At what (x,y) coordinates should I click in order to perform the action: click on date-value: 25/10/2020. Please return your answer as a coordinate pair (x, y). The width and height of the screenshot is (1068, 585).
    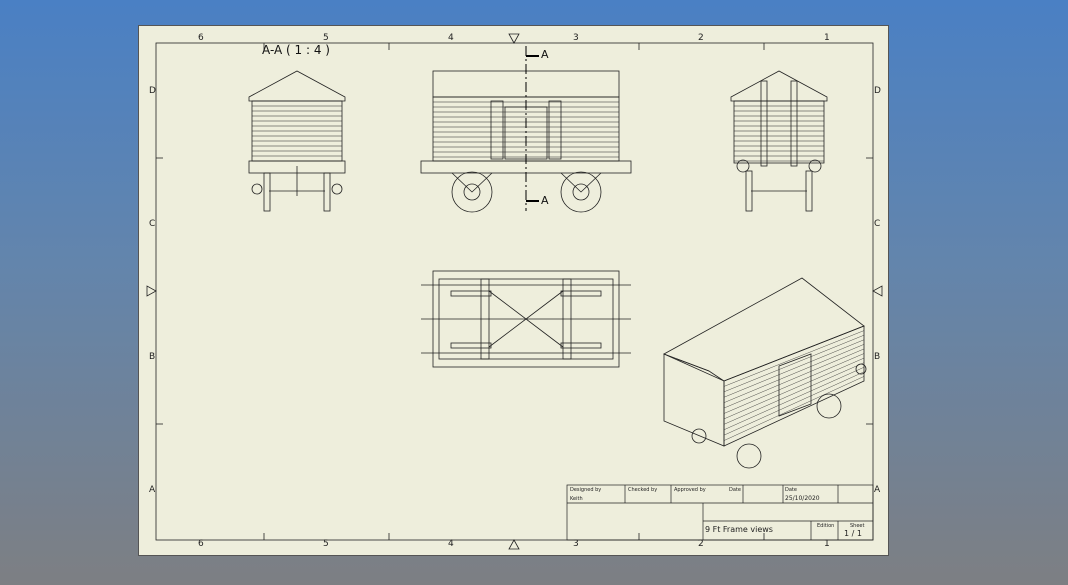
    Looking at the image, I should click on (802, 498).